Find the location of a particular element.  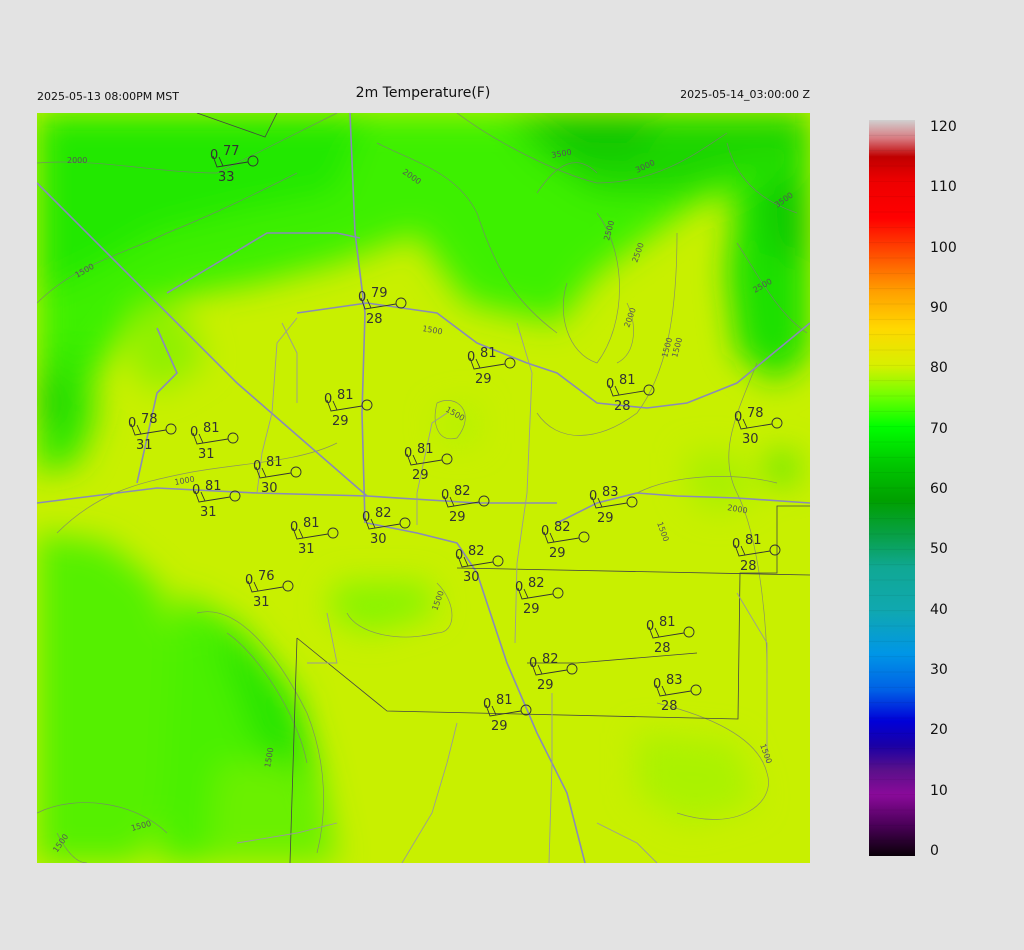

color-scale-tick: 60 is located at coordinates (939, 489).